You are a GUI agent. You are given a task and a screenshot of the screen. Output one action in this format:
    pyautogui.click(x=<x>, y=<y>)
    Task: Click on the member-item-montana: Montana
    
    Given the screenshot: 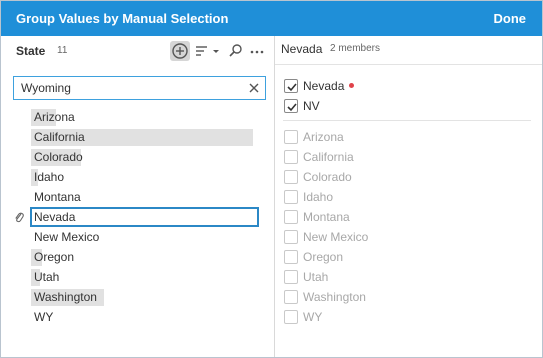 What is the action you would take?
    pyautogui.click(x=409, y=218)
    